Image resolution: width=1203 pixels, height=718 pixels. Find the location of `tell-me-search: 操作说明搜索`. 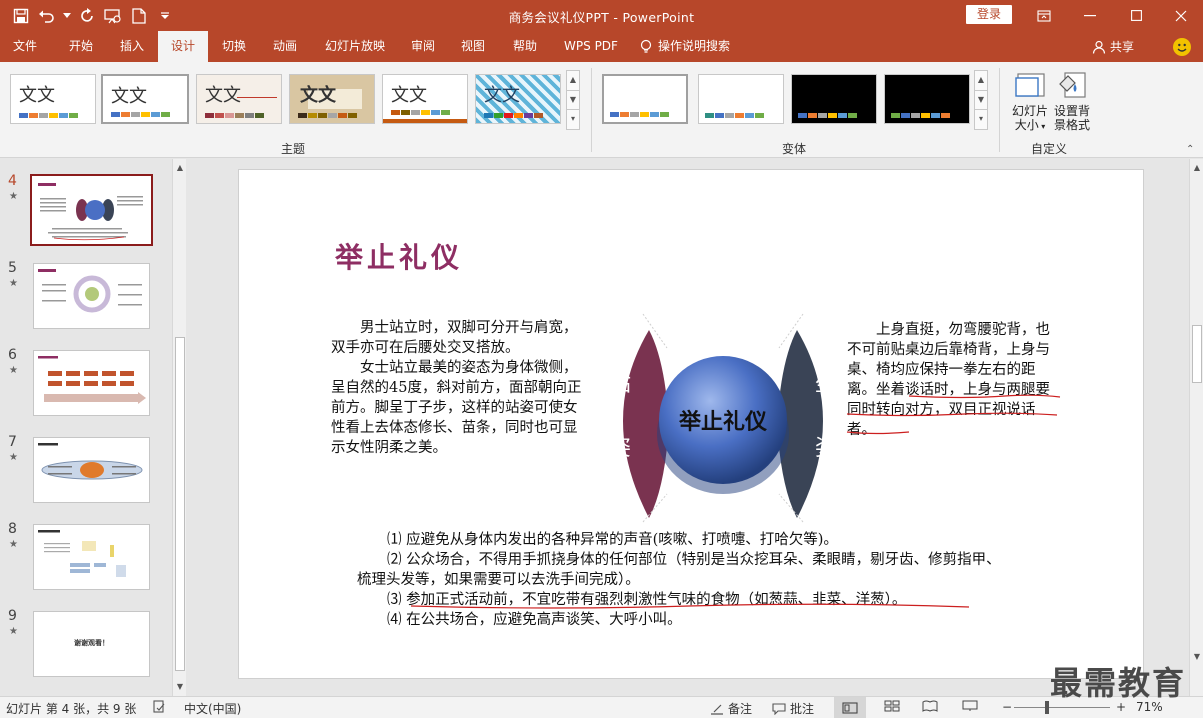

tell-me-search: 操作说明搜索 is located at coordinates (685, 46).